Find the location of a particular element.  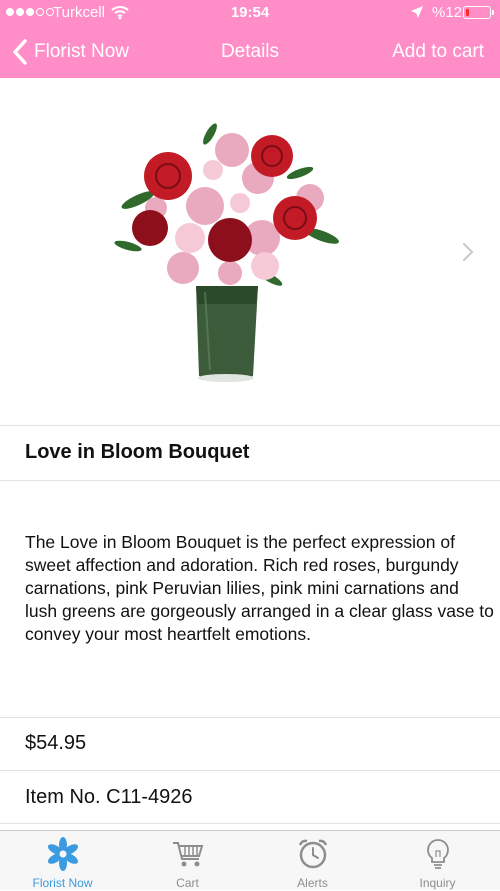

tab-label: Florist Now is located at coordinates (62, 883).